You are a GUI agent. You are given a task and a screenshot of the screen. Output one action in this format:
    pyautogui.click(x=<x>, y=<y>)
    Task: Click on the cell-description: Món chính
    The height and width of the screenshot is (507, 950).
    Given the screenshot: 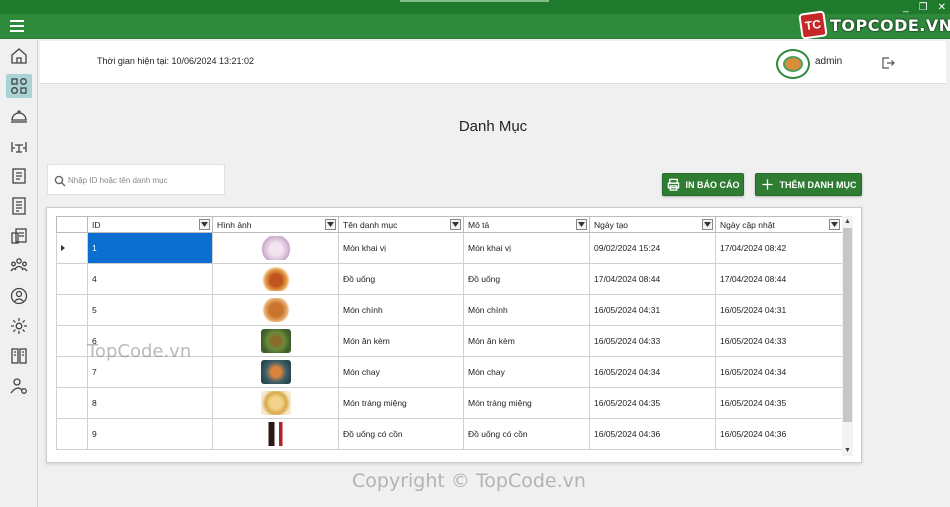 What is the action you would take?
    pyautogui.click(x=526, y=310)
    